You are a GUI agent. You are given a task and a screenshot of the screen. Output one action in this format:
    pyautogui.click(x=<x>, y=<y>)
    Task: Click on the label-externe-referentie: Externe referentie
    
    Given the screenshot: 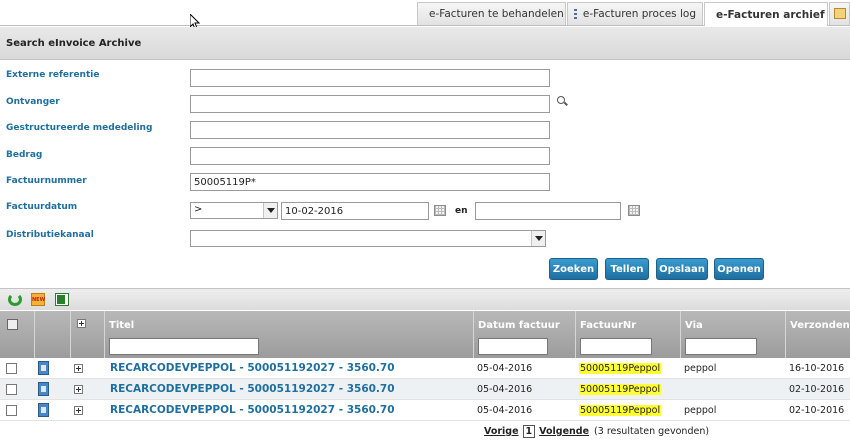 What is the action you would take?
    pyautogui.click(x=53, y=75)
    